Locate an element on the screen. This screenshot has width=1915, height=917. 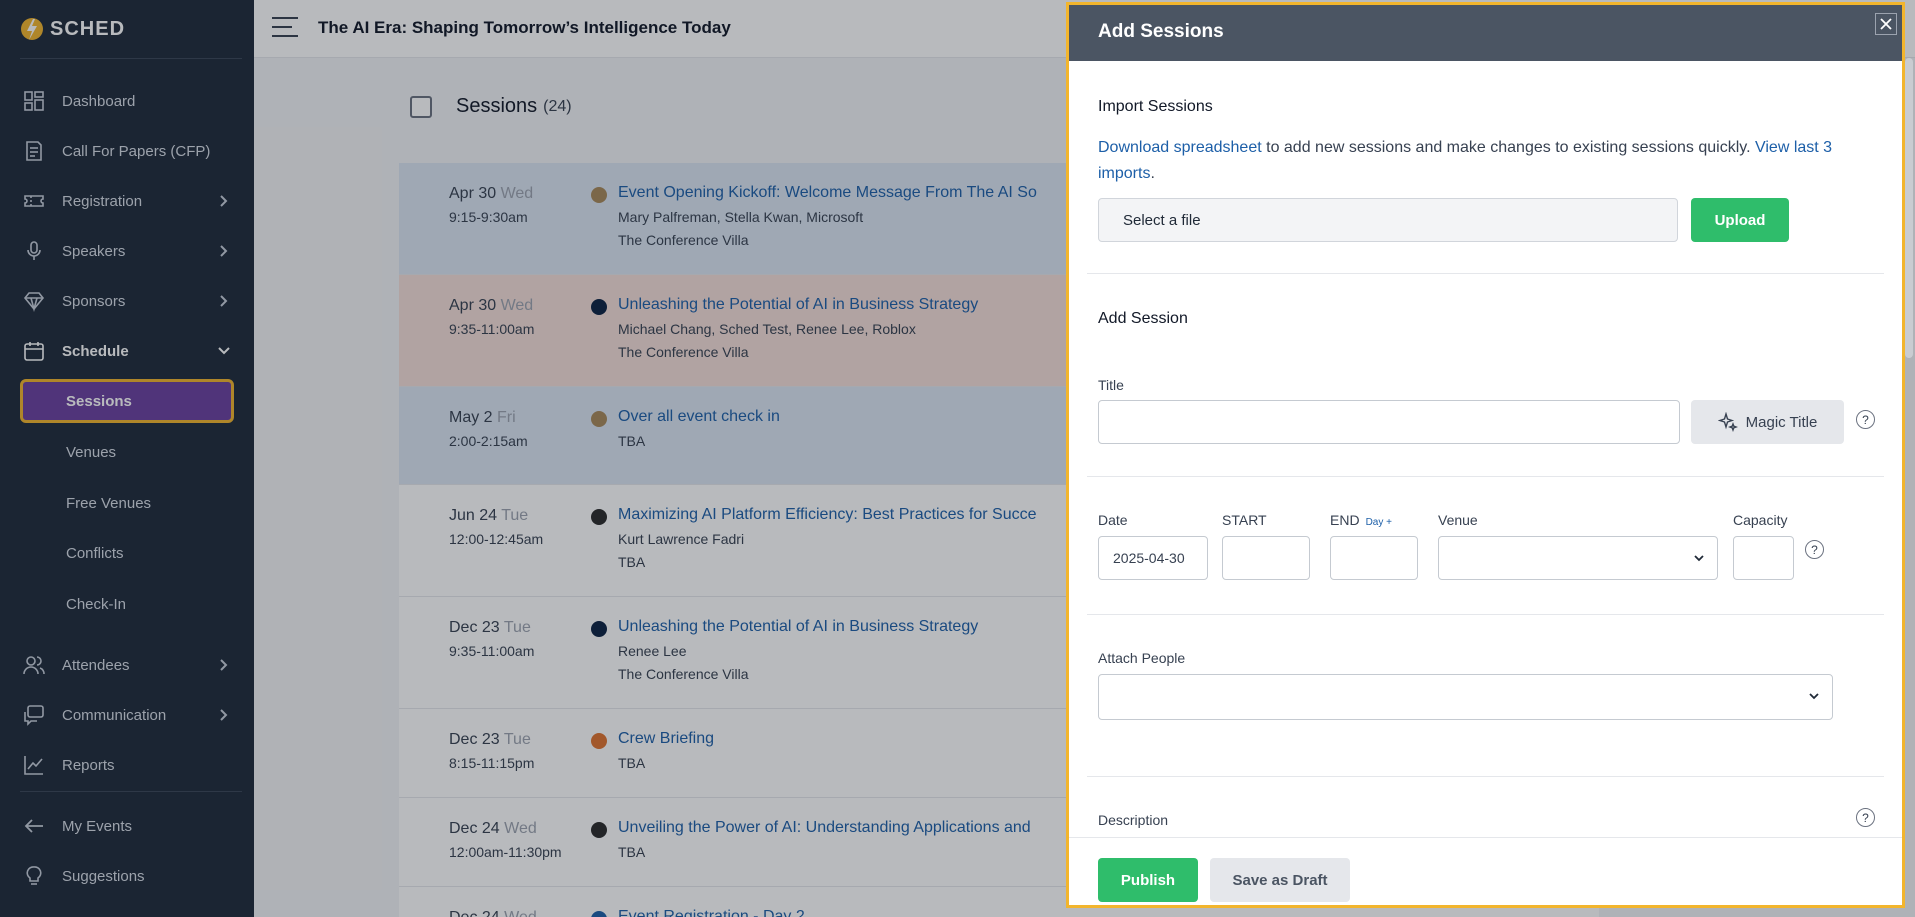
sparkle-icon is located at coordinates (1727, 422).